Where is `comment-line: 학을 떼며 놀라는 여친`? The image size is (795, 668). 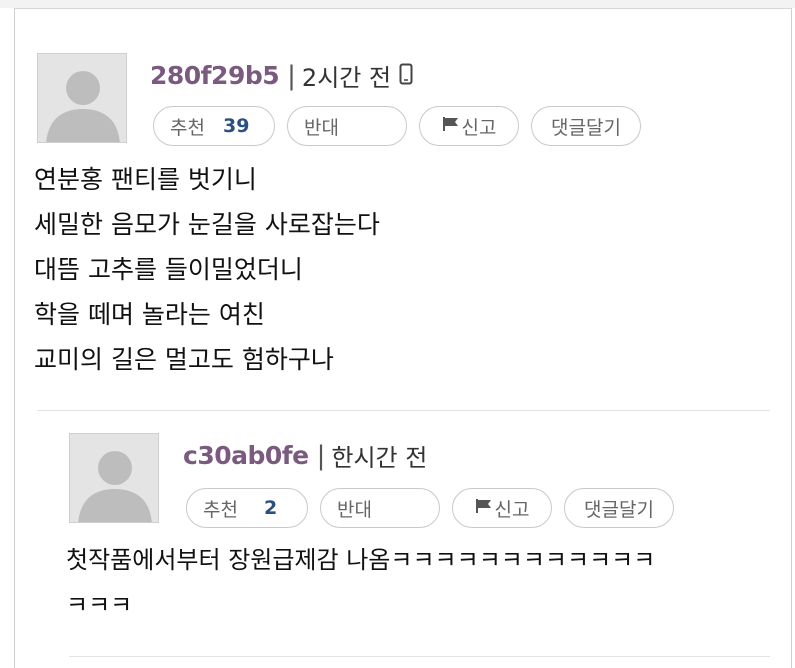 comment-line: 학을 떼며 놀라는 여친 is located at coordinates (149, 314).